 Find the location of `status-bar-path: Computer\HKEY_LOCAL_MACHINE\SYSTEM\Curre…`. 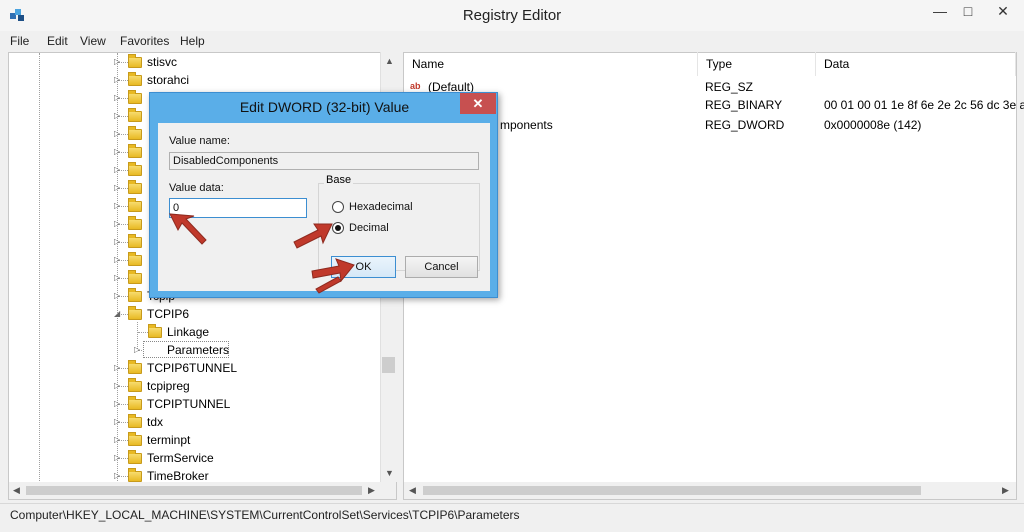

status-bar-path: Computer\HKEY_LOCAL_MACHINE\SYSTEM\Curre… is located at coordinates (512, 514).